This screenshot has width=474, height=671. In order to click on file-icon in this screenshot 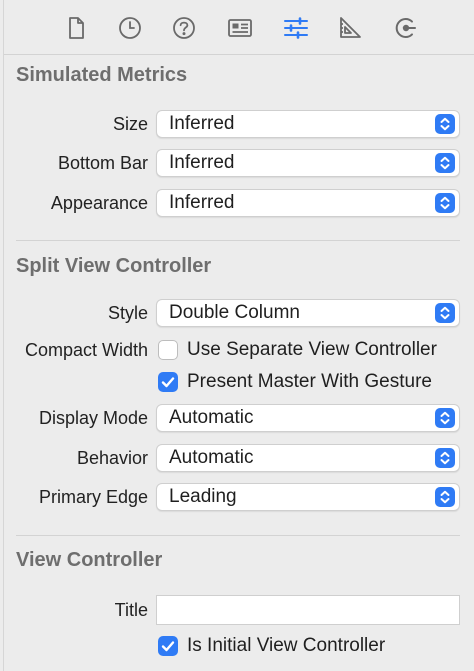, I will do `click(76, 28)`.